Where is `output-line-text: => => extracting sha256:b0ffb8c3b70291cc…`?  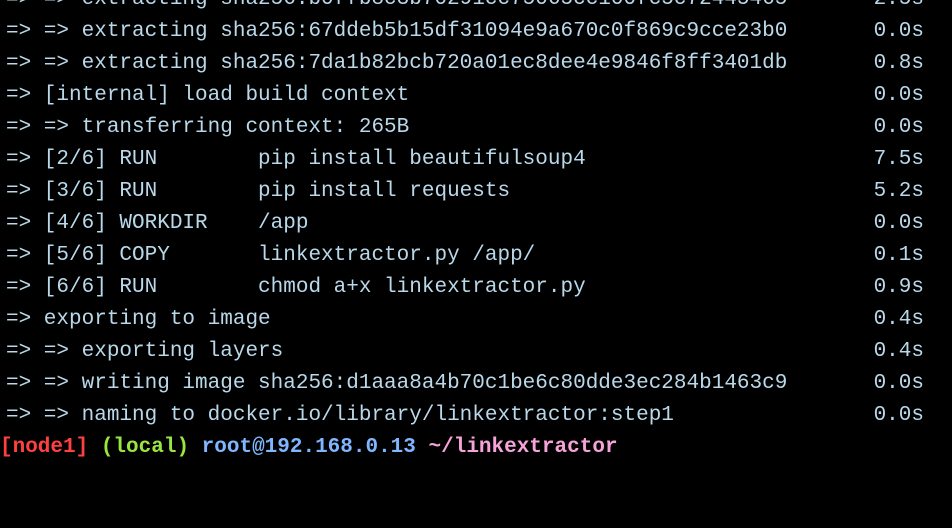 output-line-text: => => extracting sha256:b0ffb8c3b70291cc… is located at coordinates (396, 8).